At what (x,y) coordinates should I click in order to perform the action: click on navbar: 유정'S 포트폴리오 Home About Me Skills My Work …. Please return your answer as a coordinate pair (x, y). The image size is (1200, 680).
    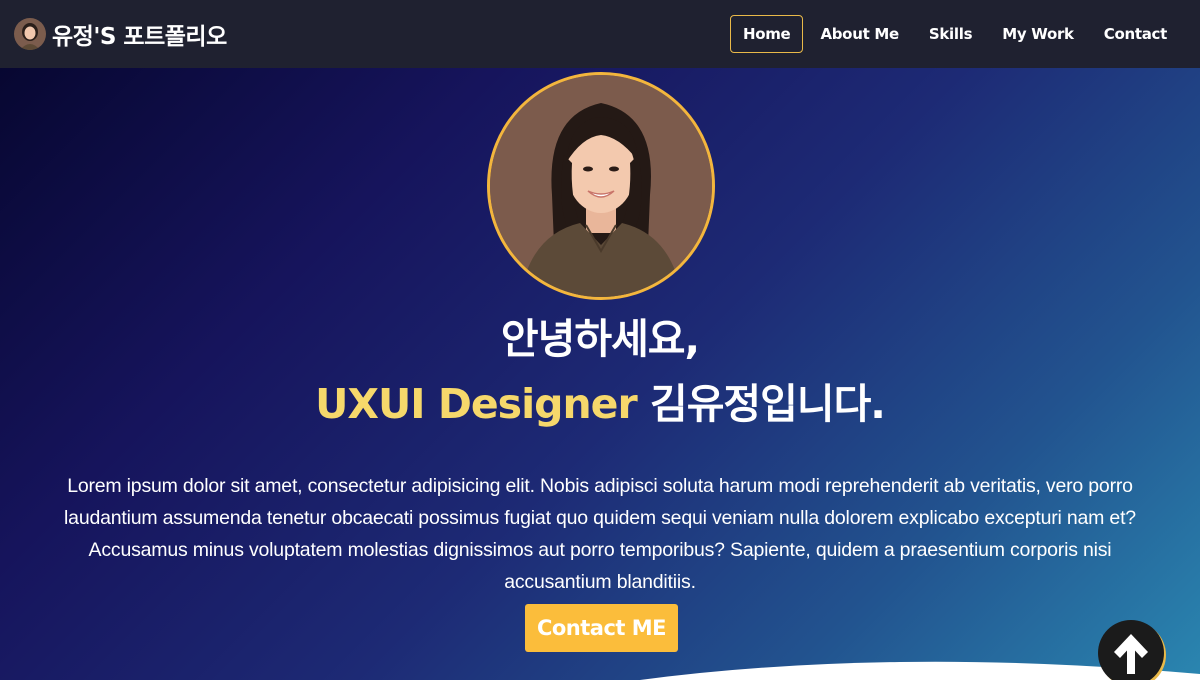
    Looking at the image, I should click on (600, 34).